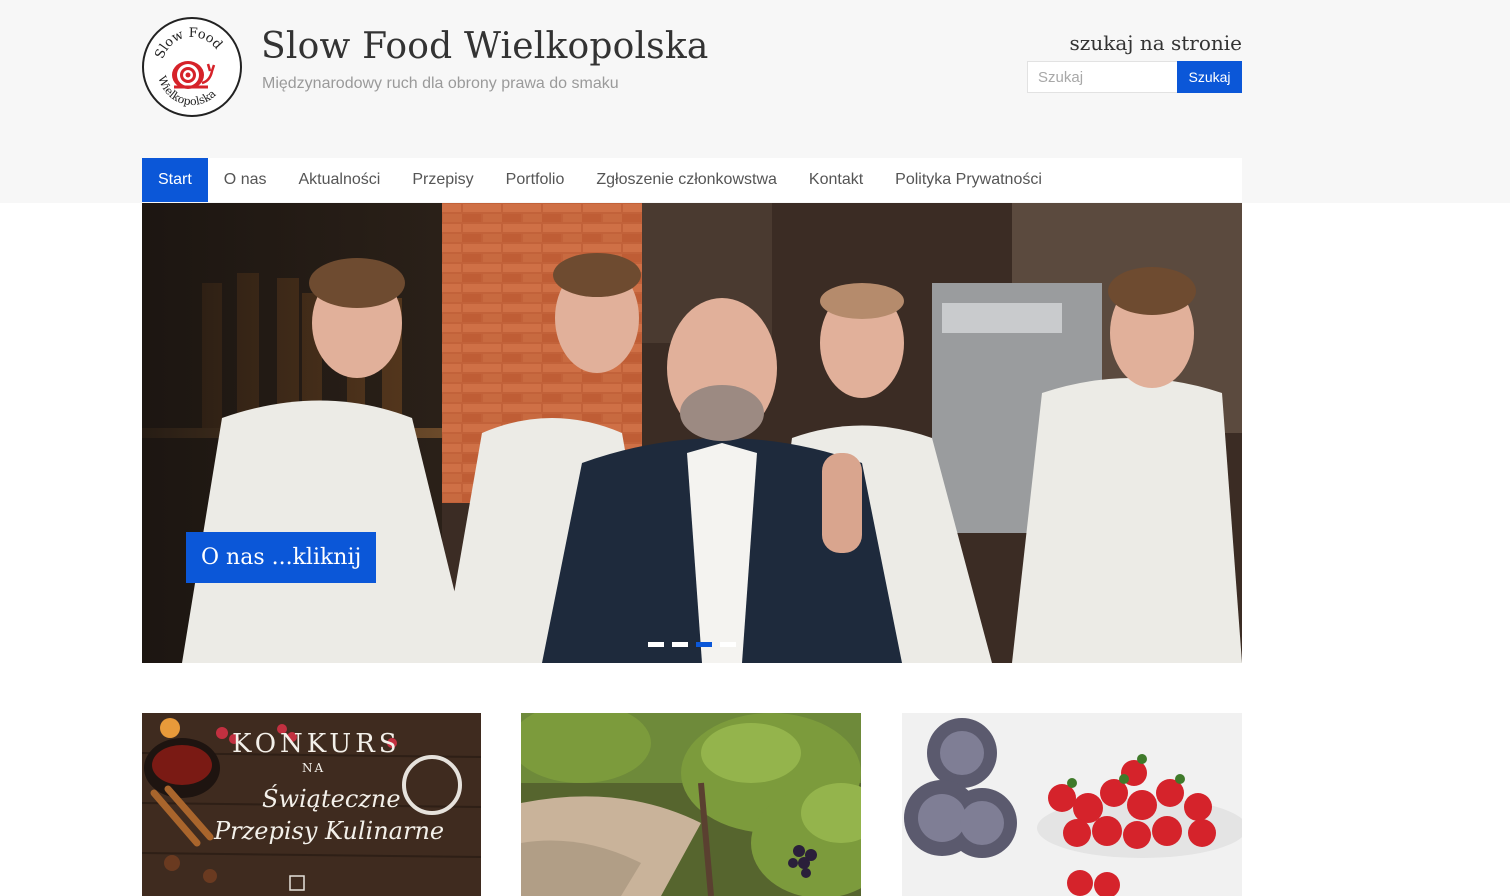 This screenshot has height=896, width=1510. Describe the element at coordinates (331, 799) in the screenshot. I see `card-konkurs-line1: Świąteczne` at that location.